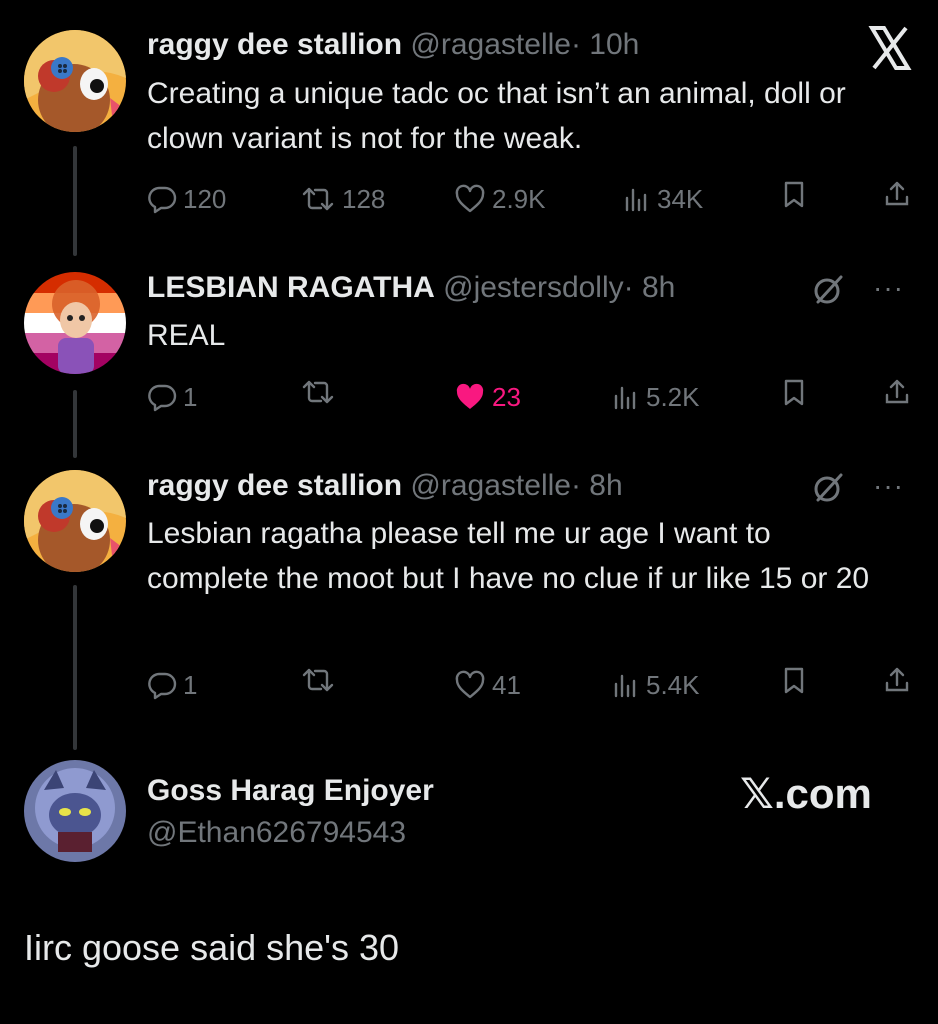  I want to click on like-count: 23, so click(506, 397).